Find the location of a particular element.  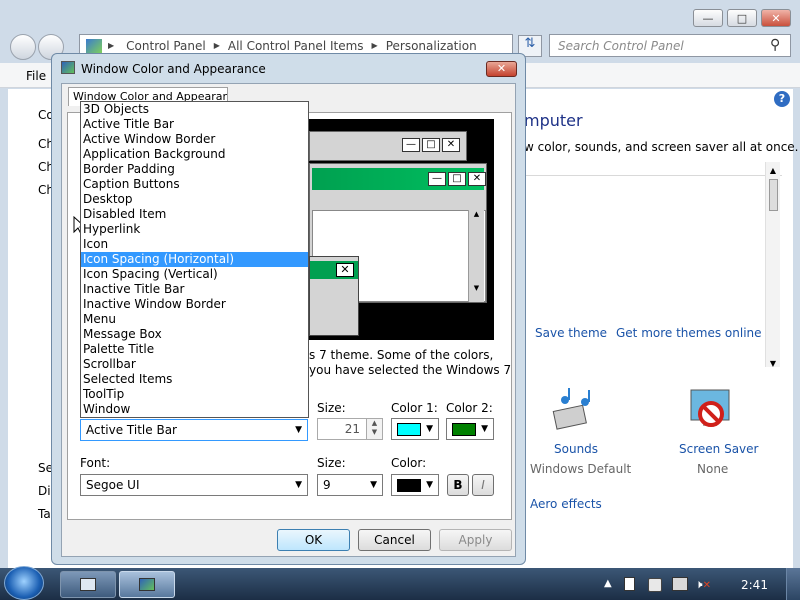

breadcrumb-item: Control Panel is located at coordinates (166, 46).